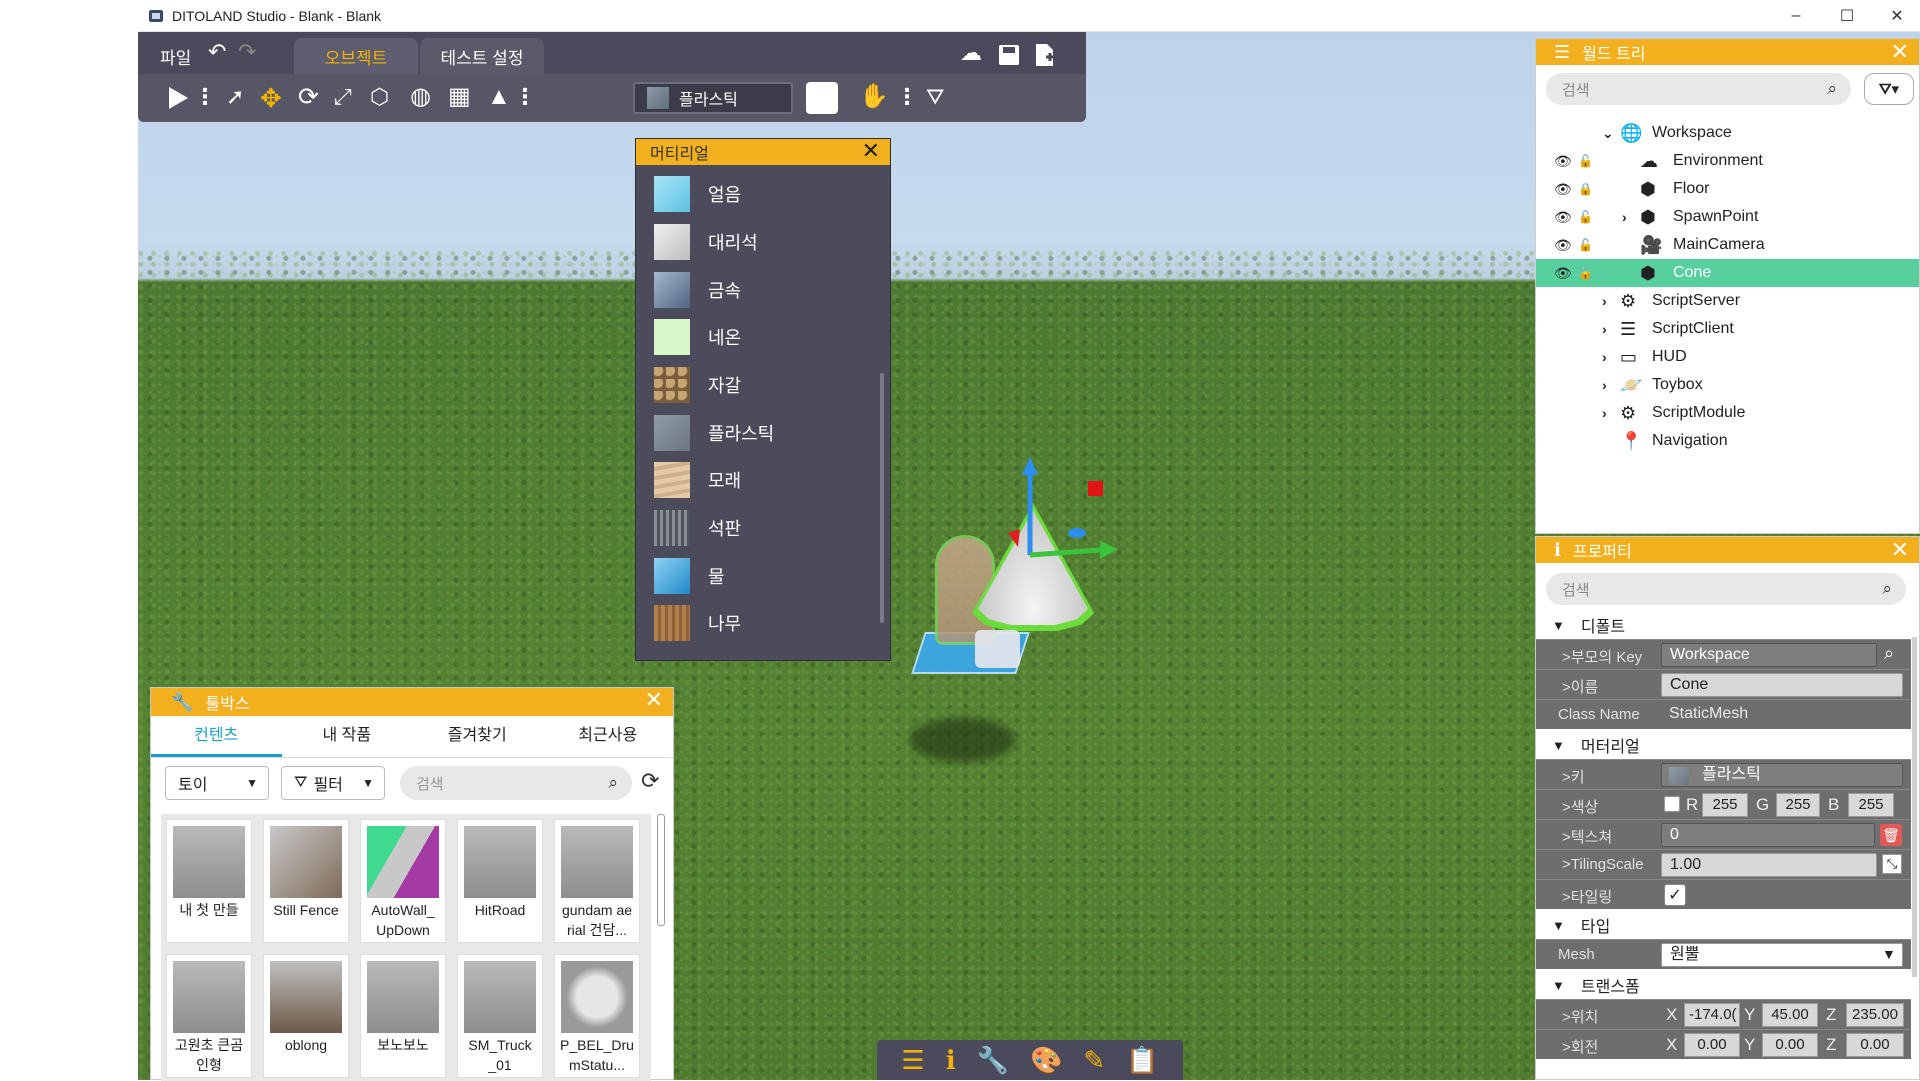  I want to click on tree-item-maincamera: 👁 🔓 🎥 MainCamera, so click(1727, 245).